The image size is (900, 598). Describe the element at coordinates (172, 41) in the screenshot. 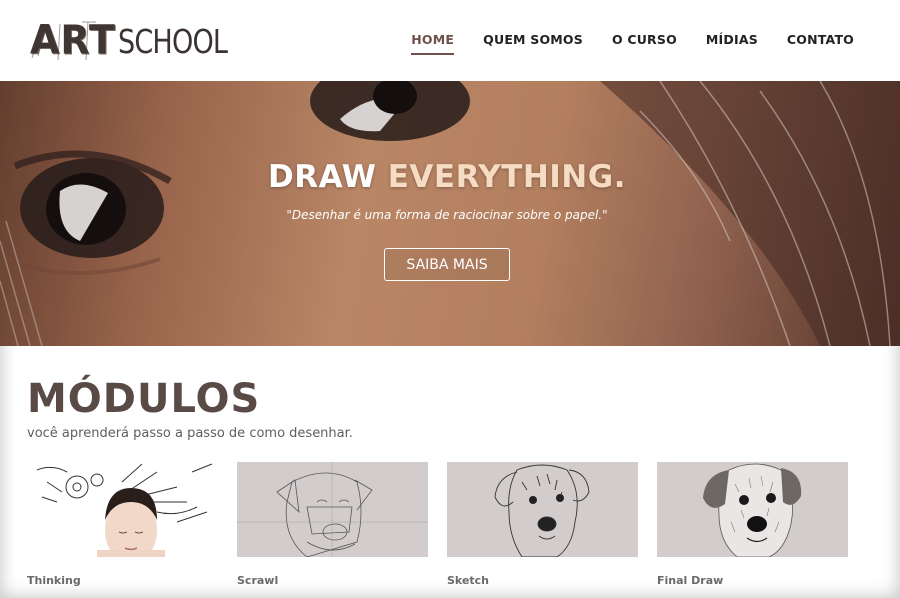

I see `logo-school-text: SCHOOL` at that location.